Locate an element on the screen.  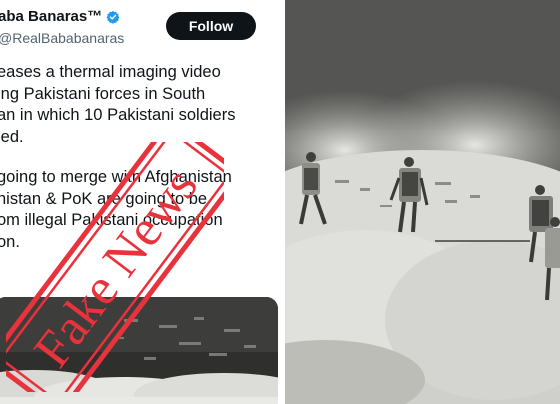
tweet-text-line: ing Pakistani forces in South is located at coordinates (103, 93).